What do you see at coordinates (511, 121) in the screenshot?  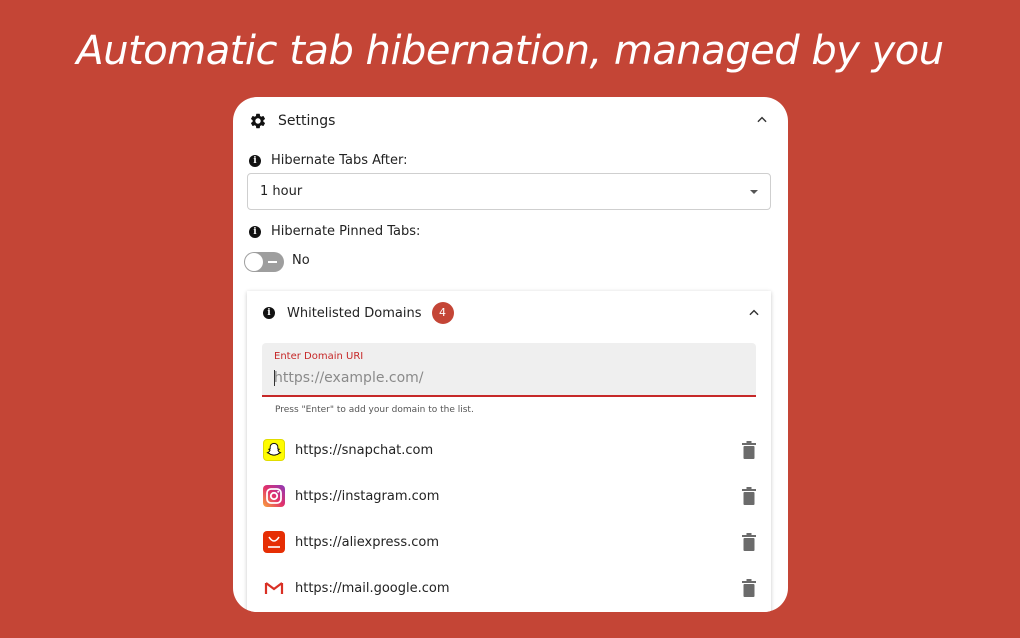 I see `settings-header: Settings` at bounding box center [511, 121].